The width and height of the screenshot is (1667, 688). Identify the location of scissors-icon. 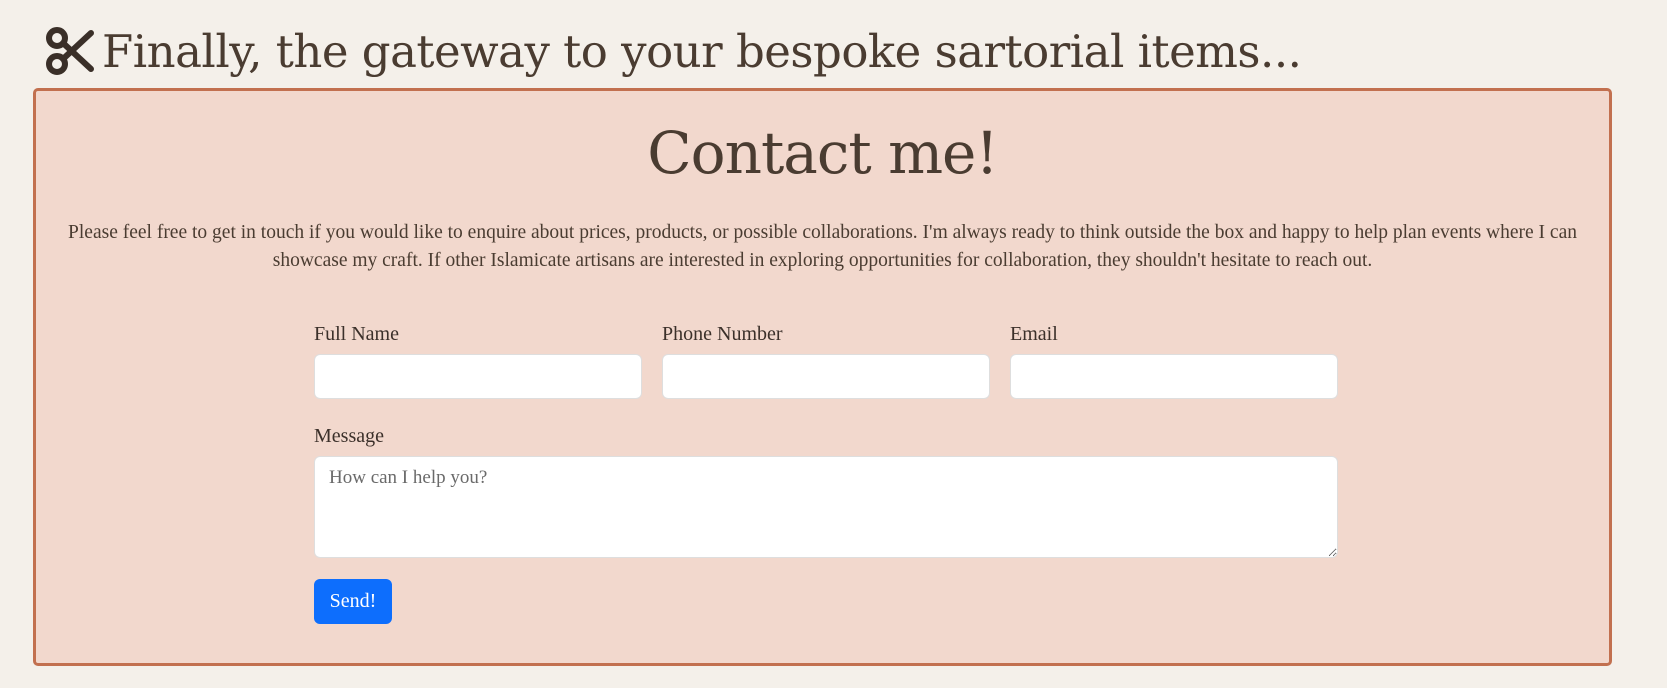
(70, 51).